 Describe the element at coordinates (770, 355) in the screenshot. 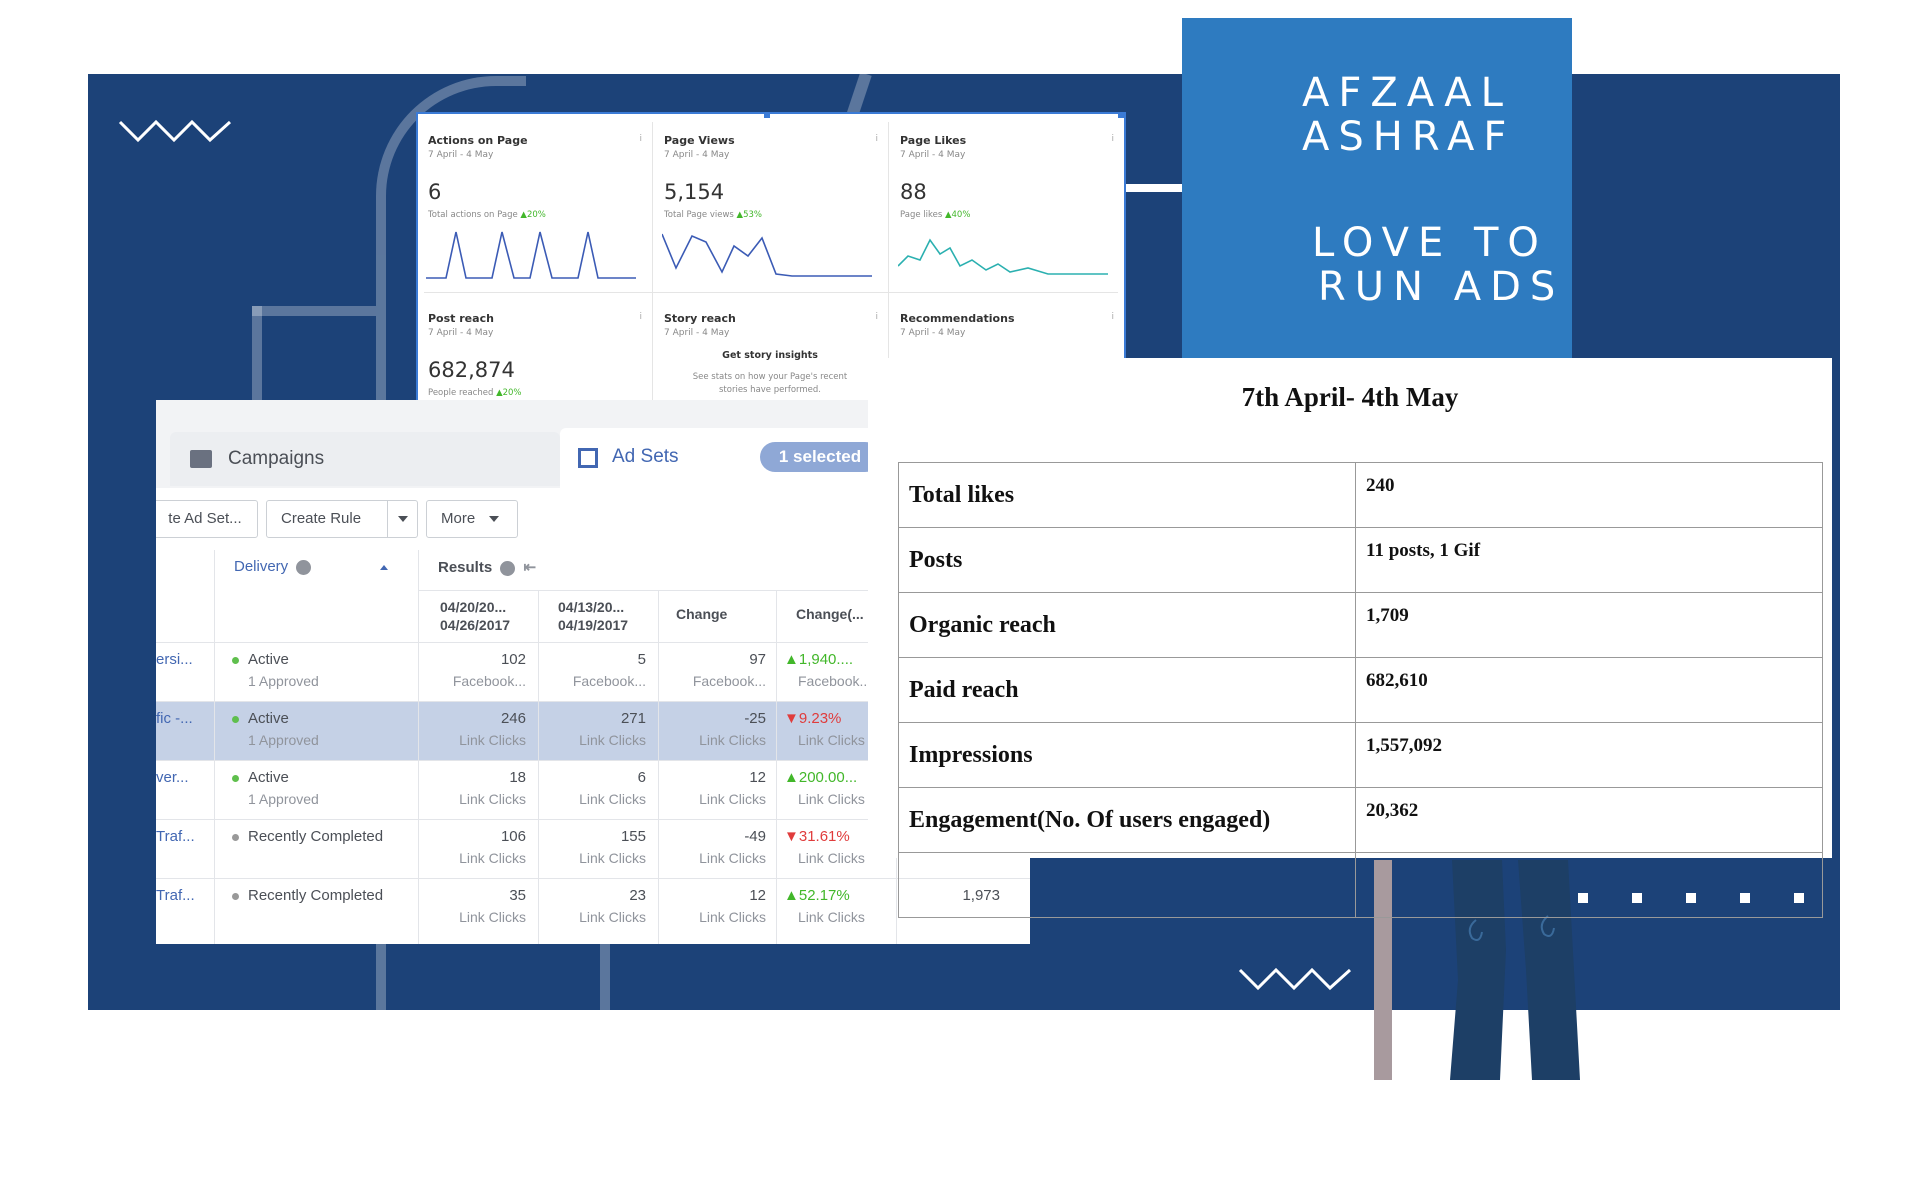

I see `story-cta-title: Get story insights` at that location.